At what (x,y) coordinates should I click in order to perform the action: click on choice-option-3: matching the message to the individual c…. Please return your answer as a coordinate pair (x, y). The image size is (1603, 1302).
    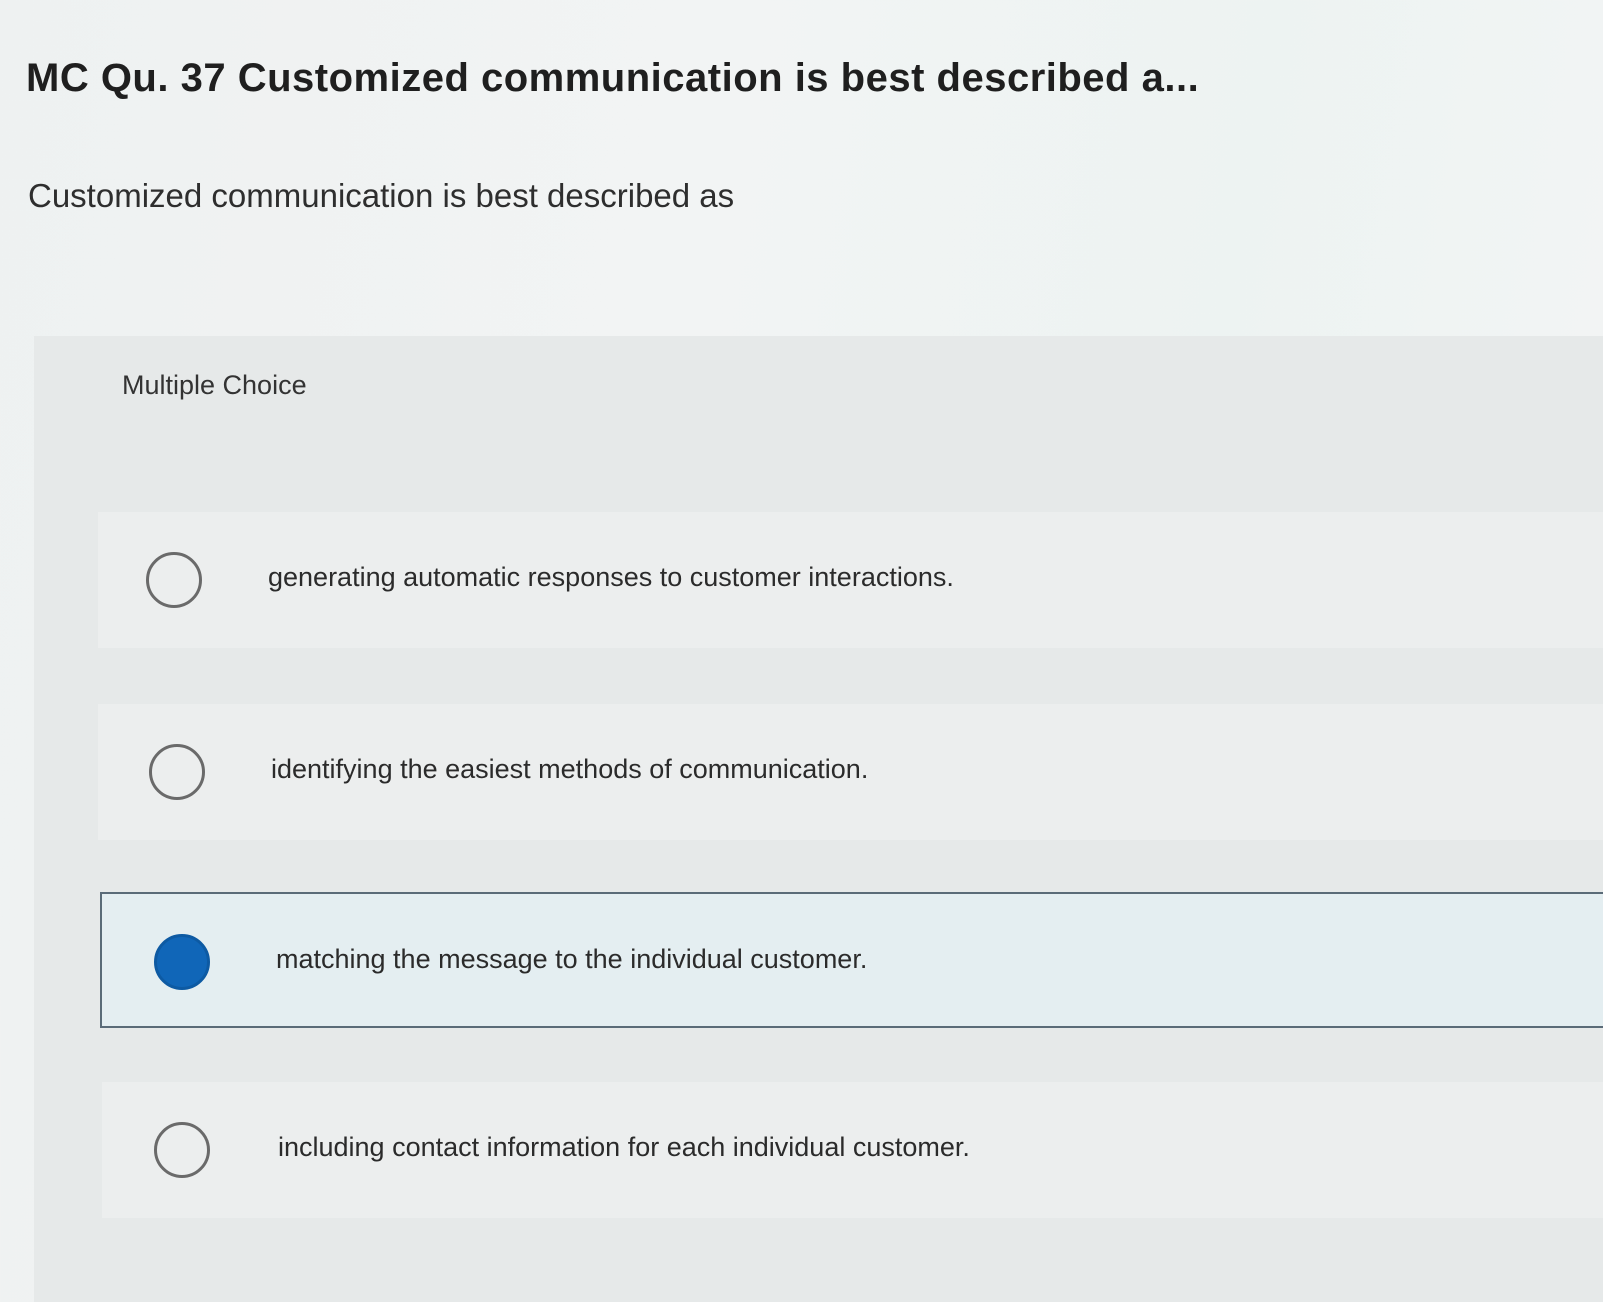
    Looking at the image, I should click on (851, 960).